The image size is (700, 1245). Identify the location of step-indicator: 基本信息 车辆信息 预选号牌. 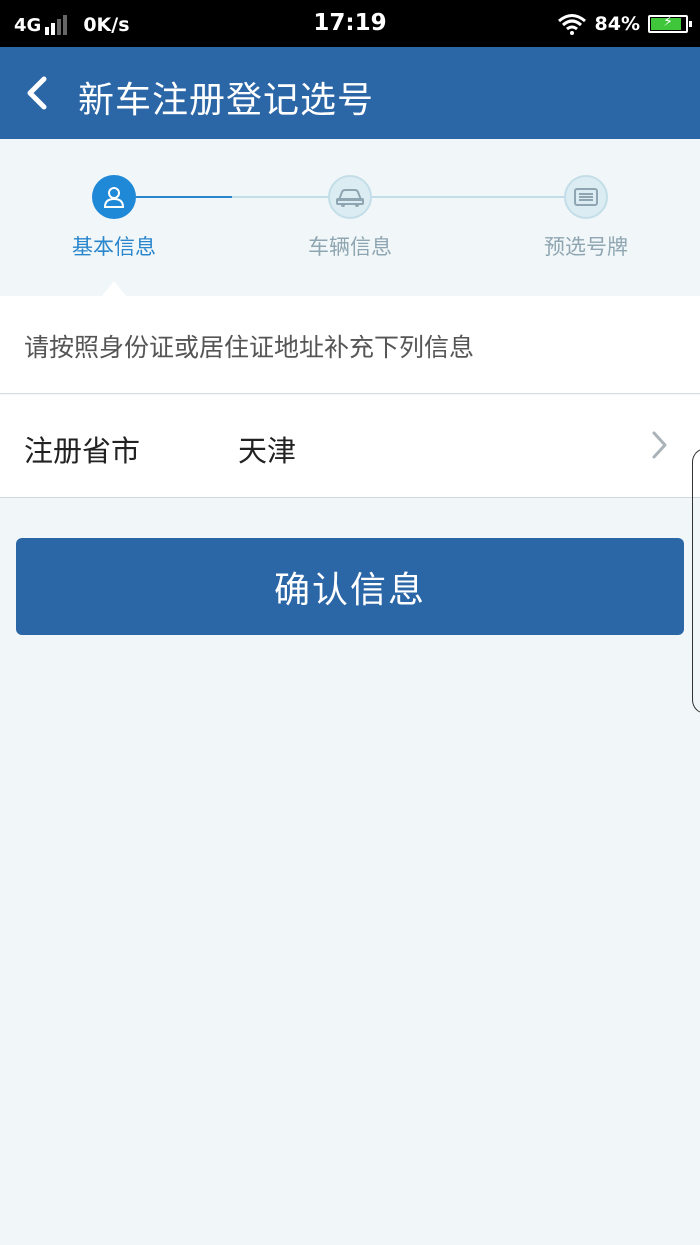
(350, 217).